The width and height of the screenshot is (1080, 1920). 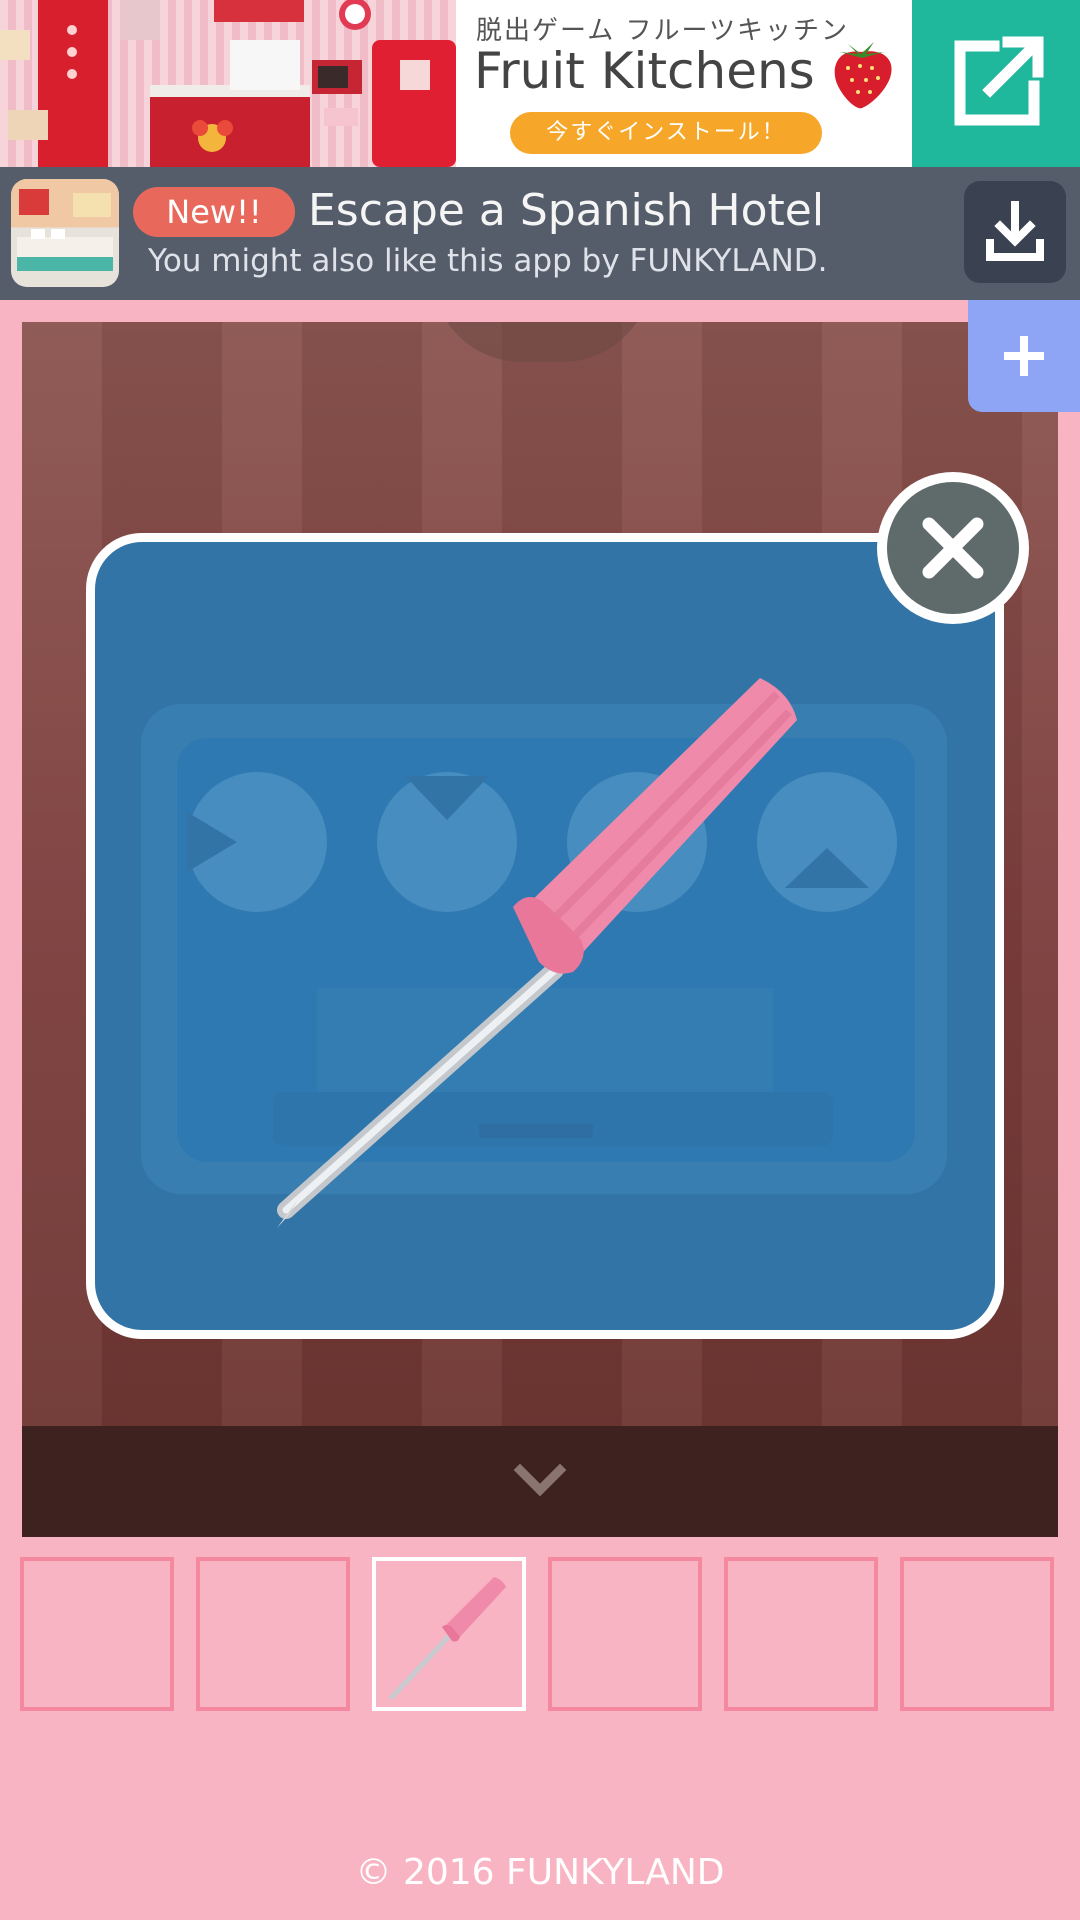 I want to click on strawberry-icon, so click(x=863, y=75).